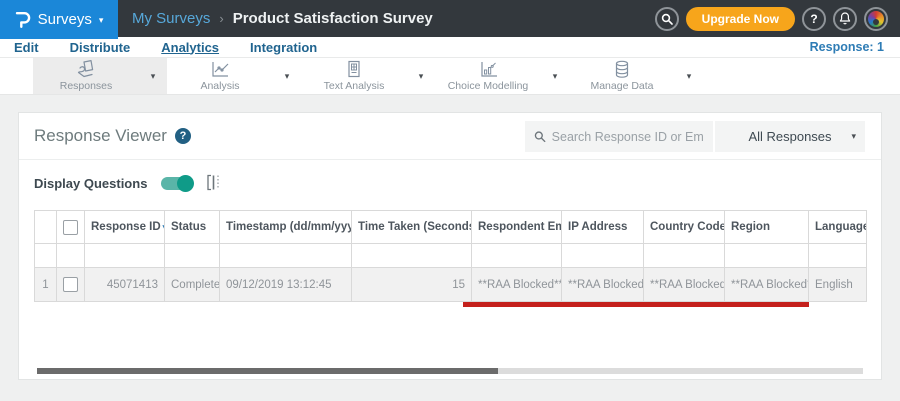 The width and height of the screenshot is (900, 401). I want to click on col-header-ip-address: IP Address, so click(602, 227).